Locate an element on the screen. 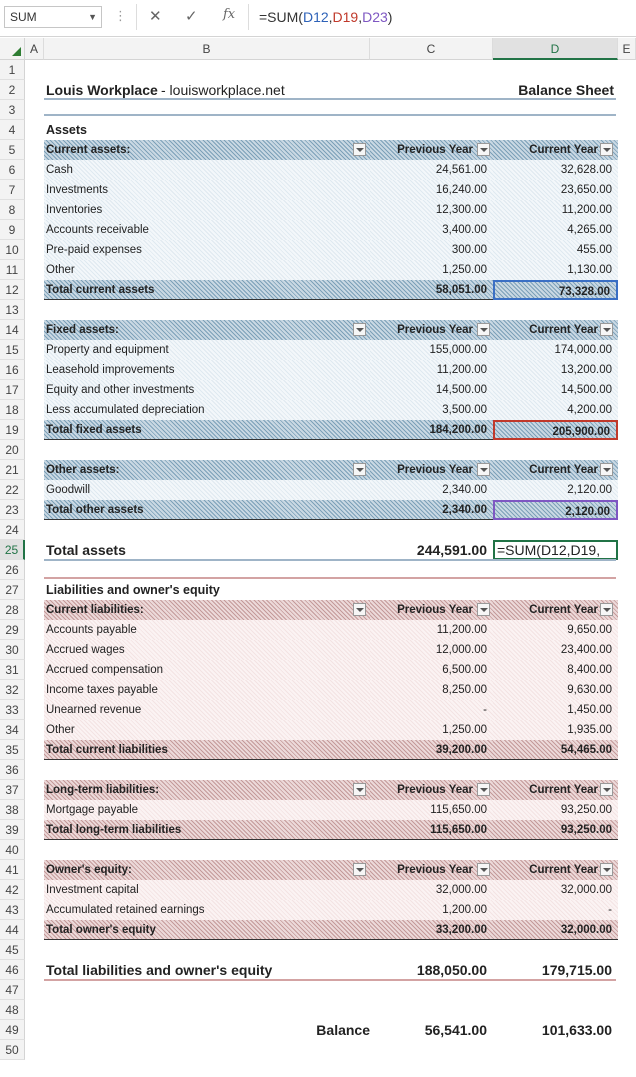  row-header-14: 14 is located at coordinates (12, 330).